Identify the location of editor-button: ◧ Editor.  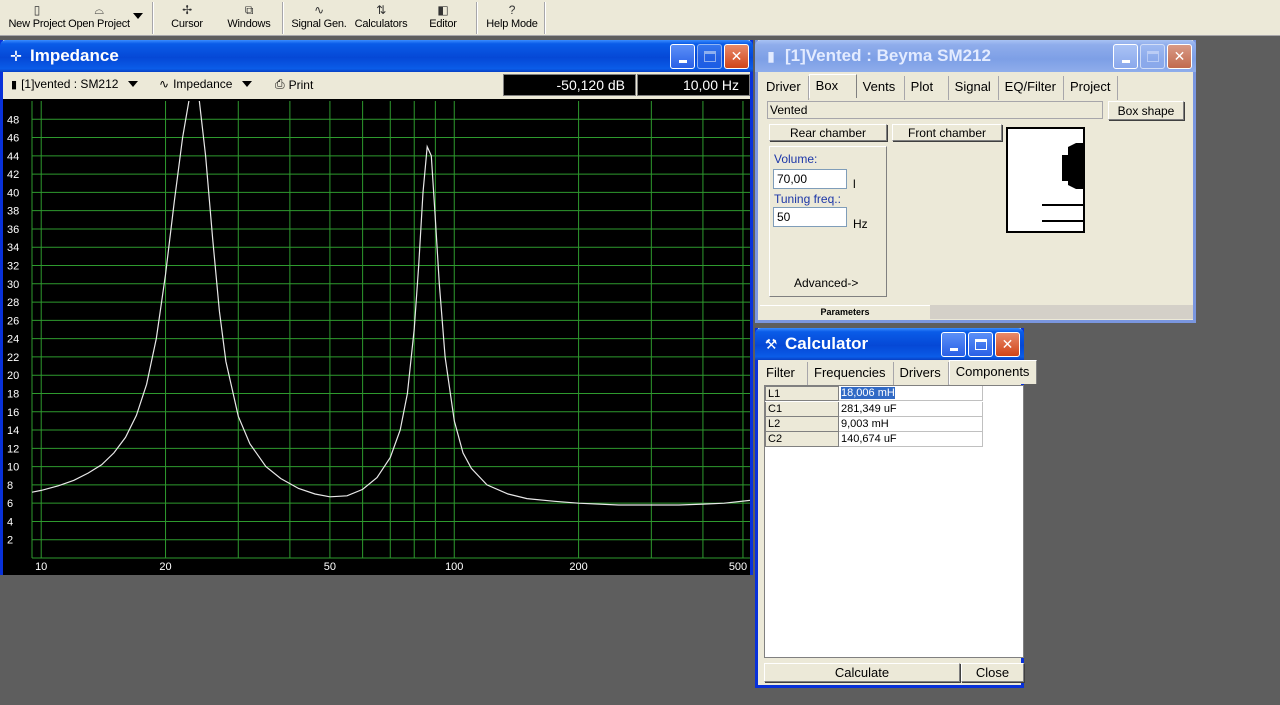
(443, 18).